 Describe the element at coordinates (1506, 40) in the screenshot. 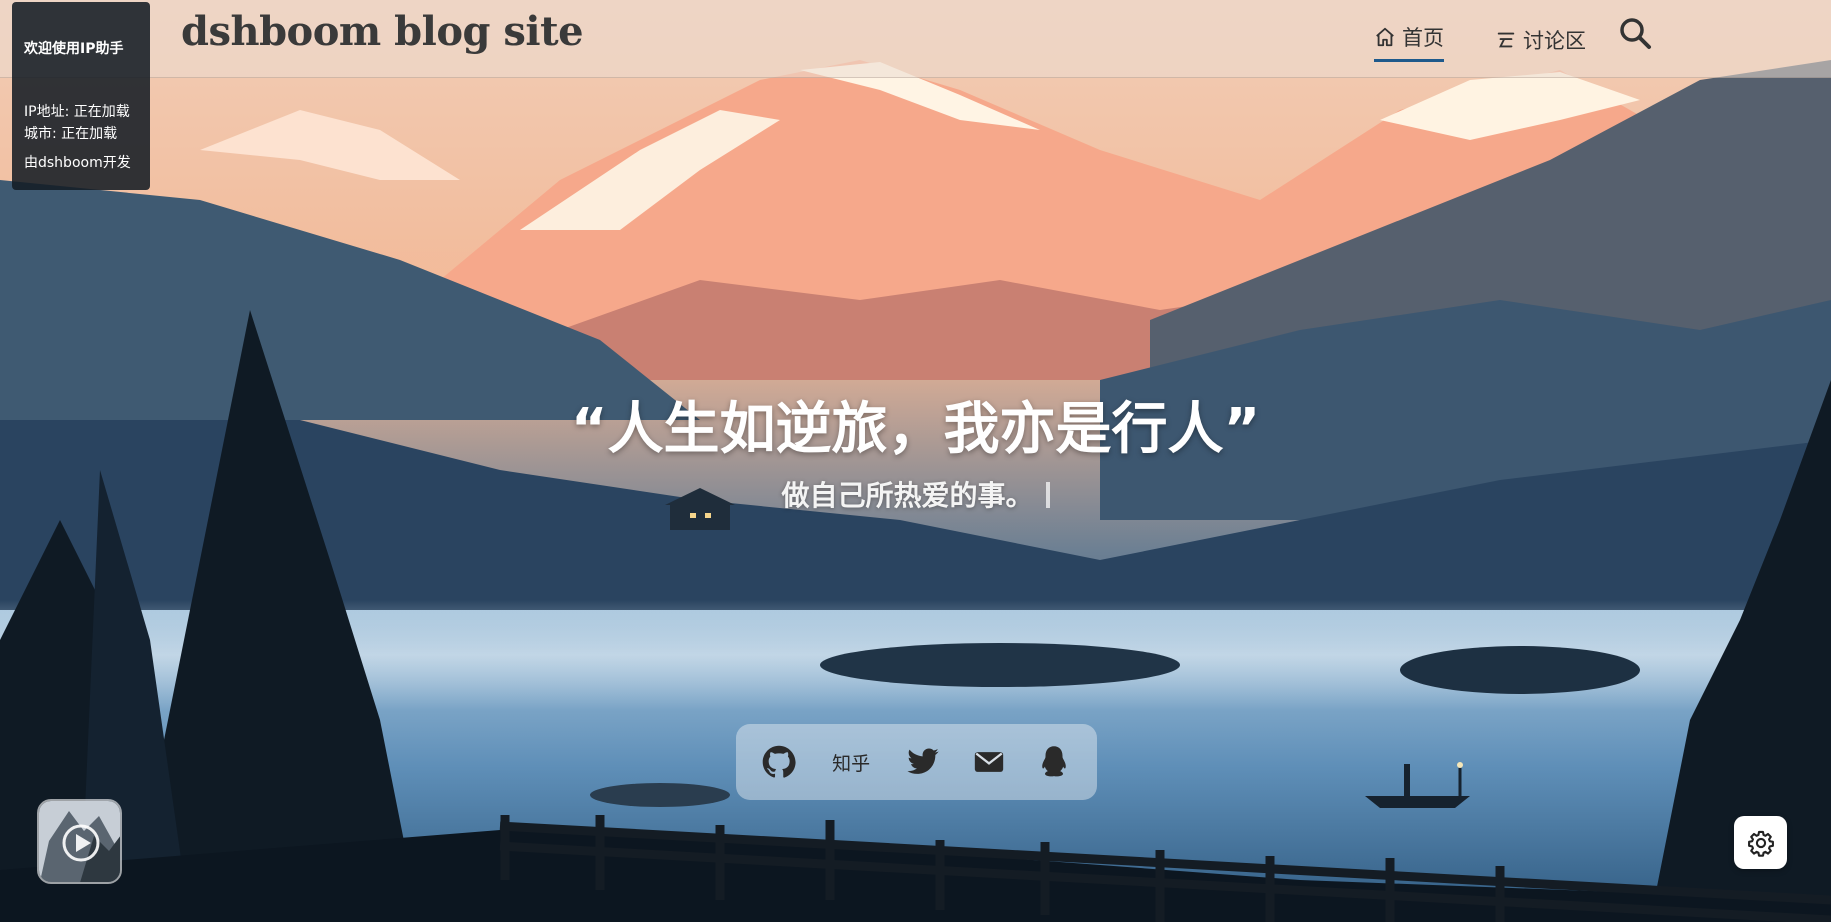

I see `forum-icon` at that location.